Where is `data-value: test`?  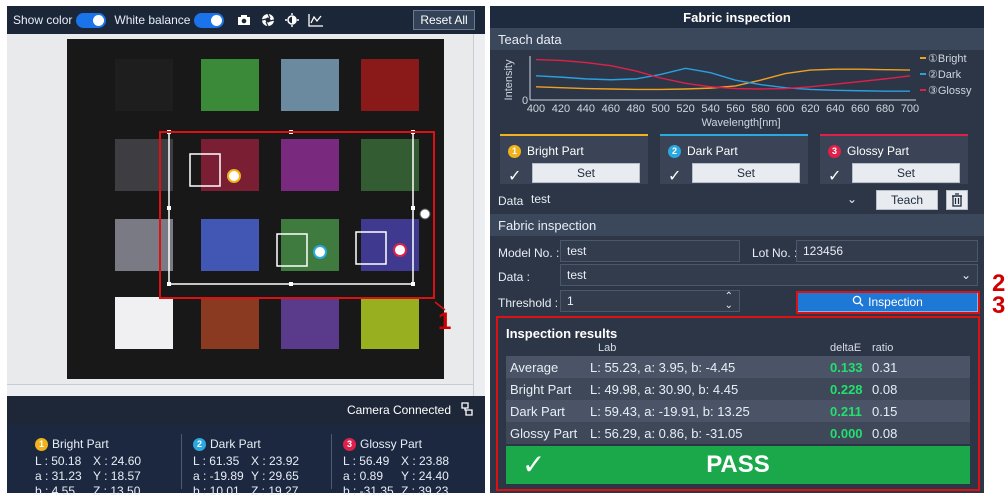
data-value: test is located at coordinates (577, 275).